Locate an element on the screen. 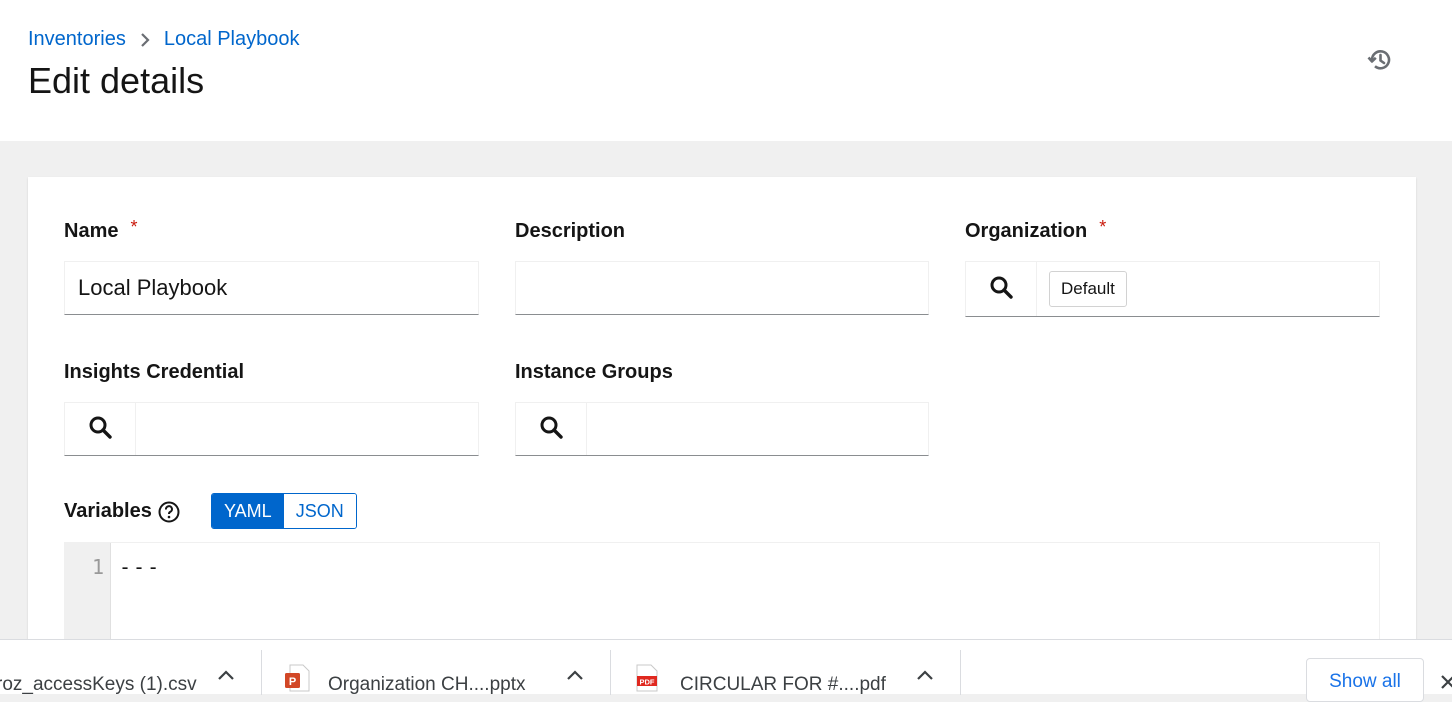  description-field-label: Description is located at coordinates (570, 231).